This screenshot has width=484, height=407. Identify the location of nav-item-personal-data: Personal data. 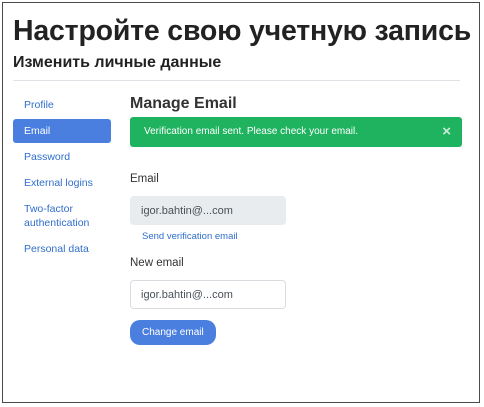
(62, 249).